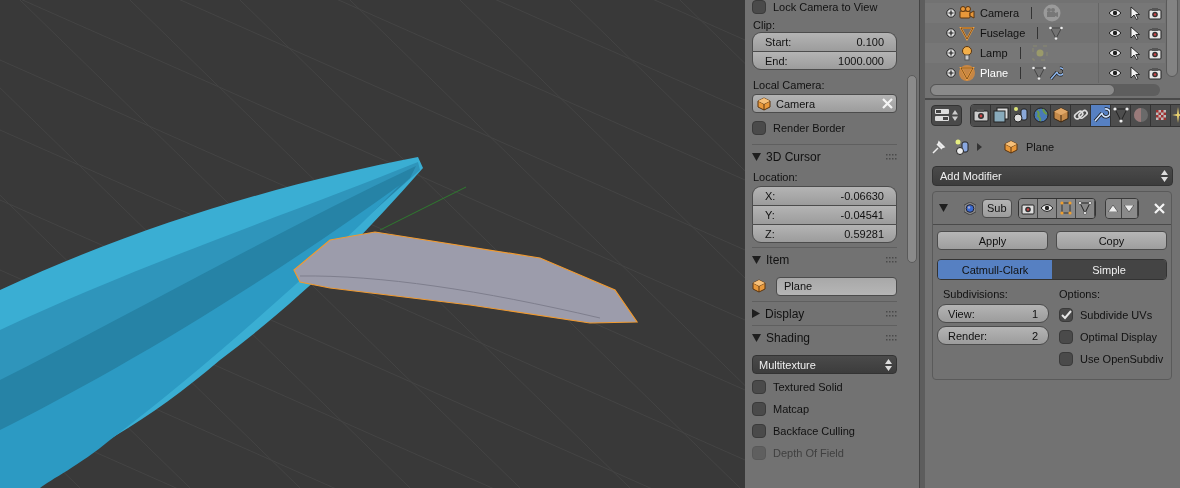 The image size is (1180, 488). Describe the element at coordinates (824, 195) in the screenshot. I see `number-field: X: -0.06630` at that location.